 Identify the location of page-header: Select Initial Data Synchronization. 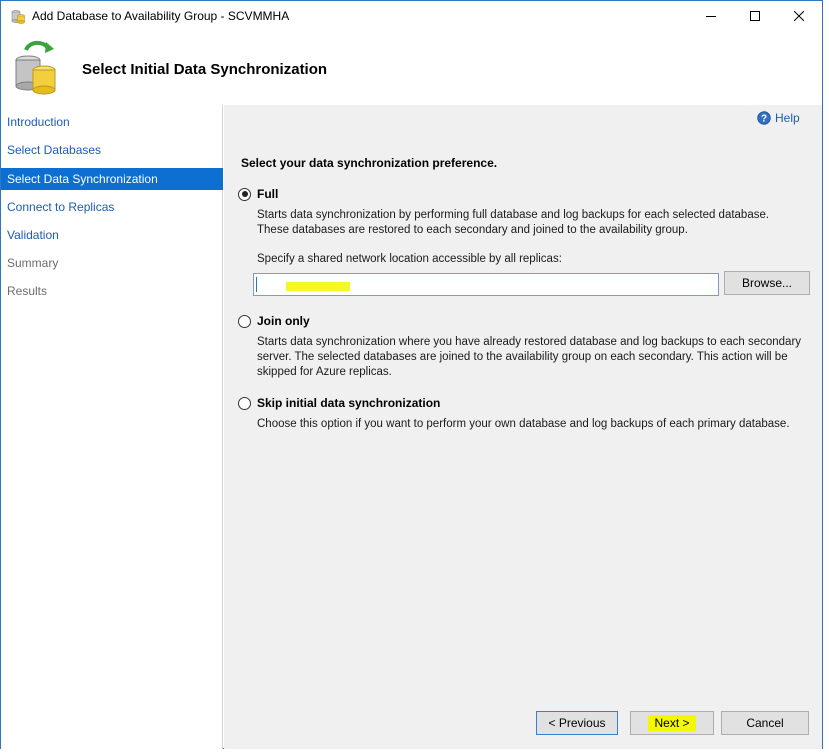
(411, 68).